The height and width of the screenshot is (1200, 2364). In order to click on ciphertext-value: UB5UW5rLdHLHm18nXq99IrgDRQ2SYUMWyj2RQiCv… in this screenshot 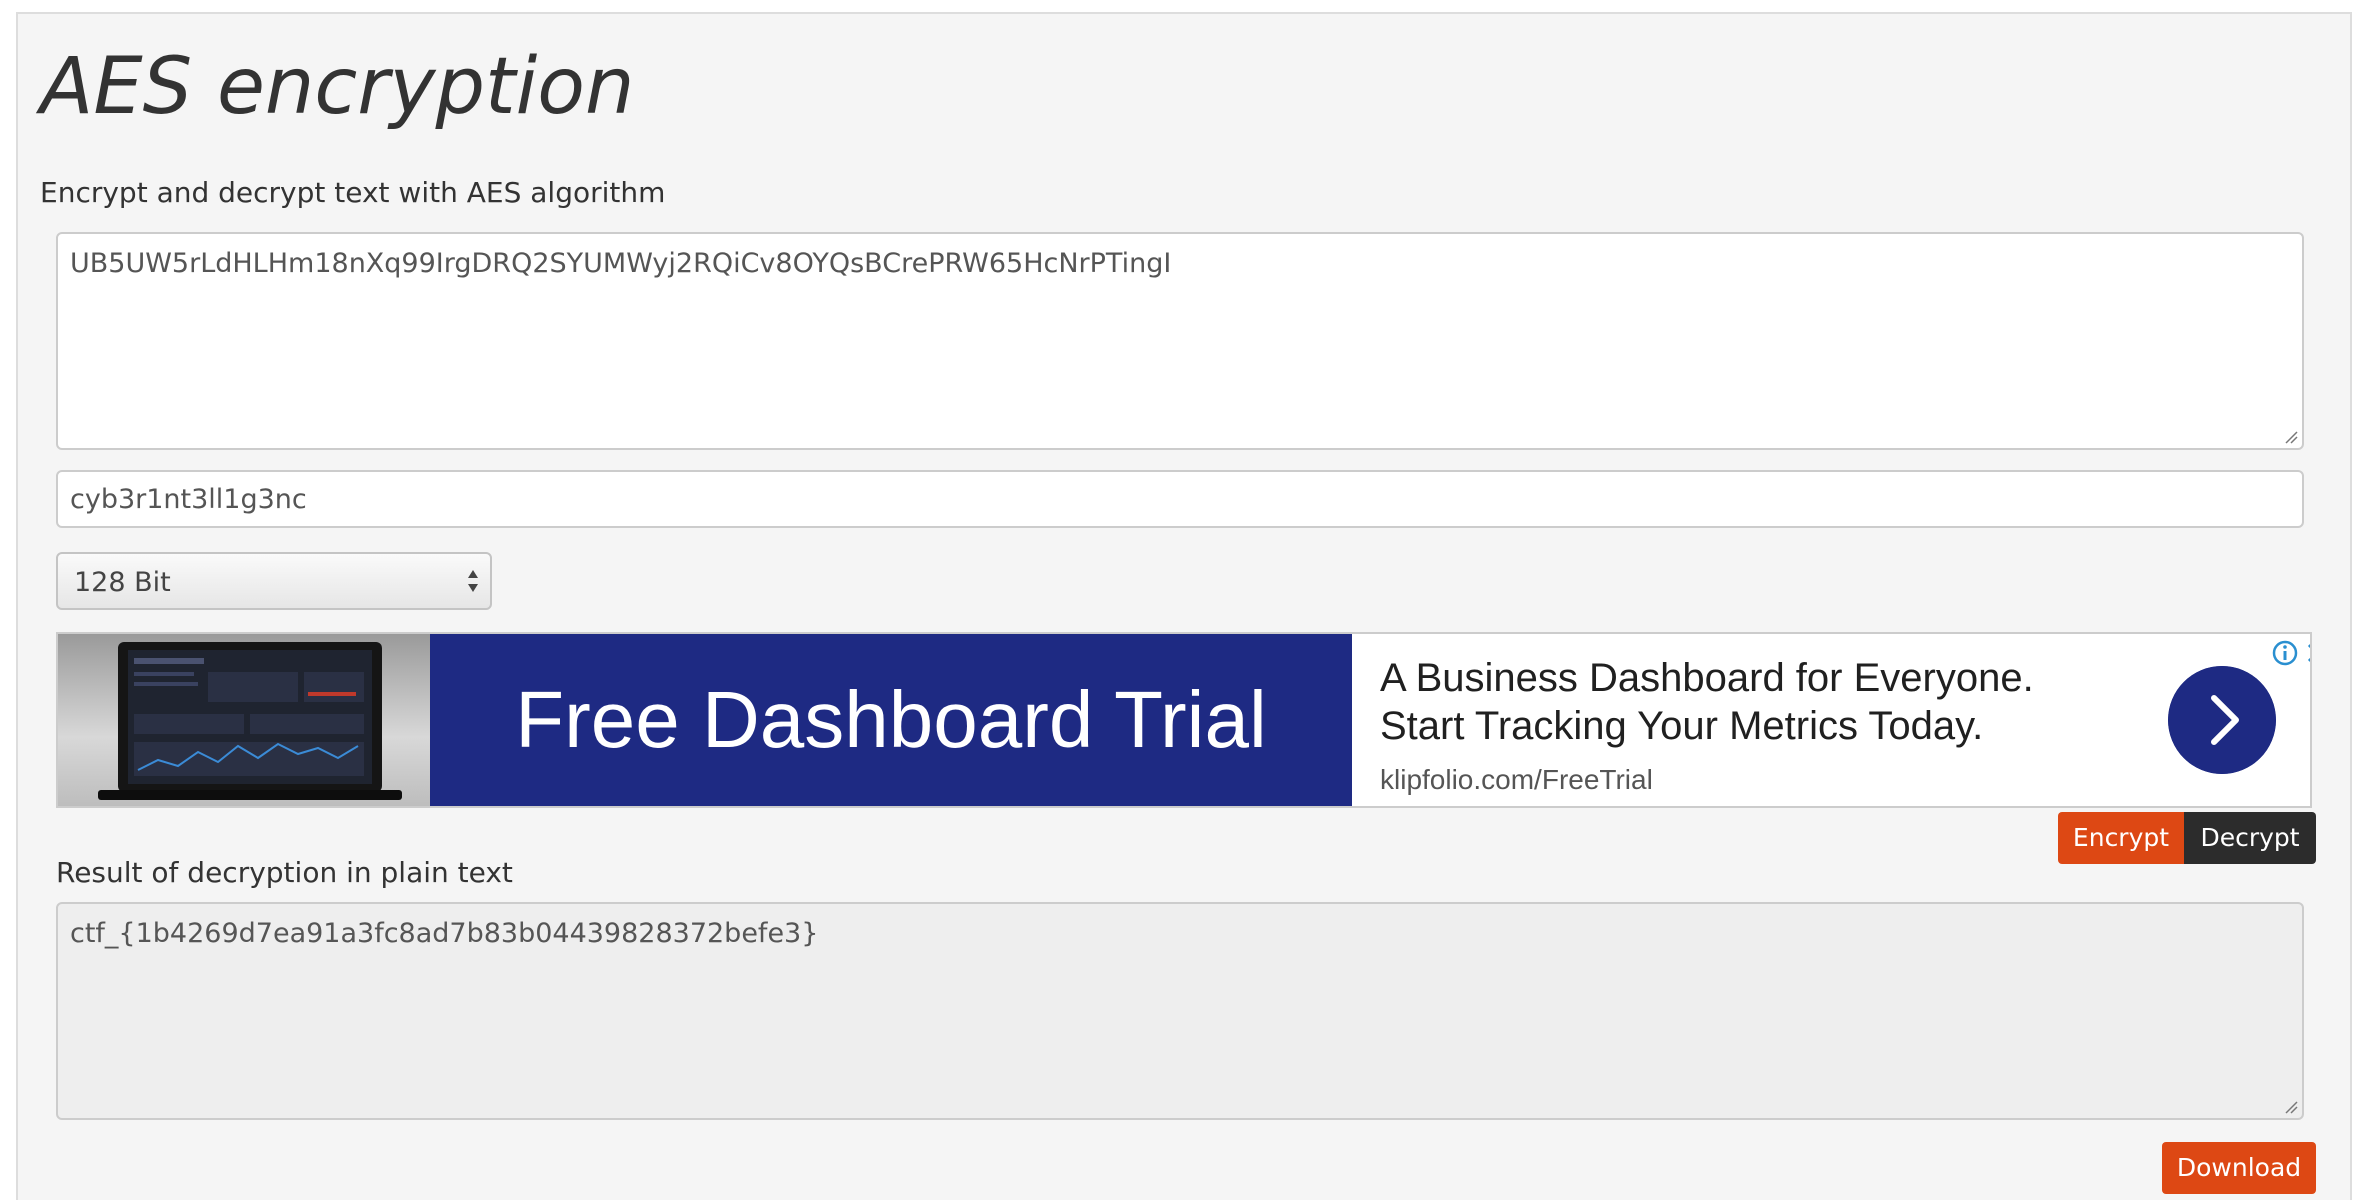, I will do `click(621, 263)`.